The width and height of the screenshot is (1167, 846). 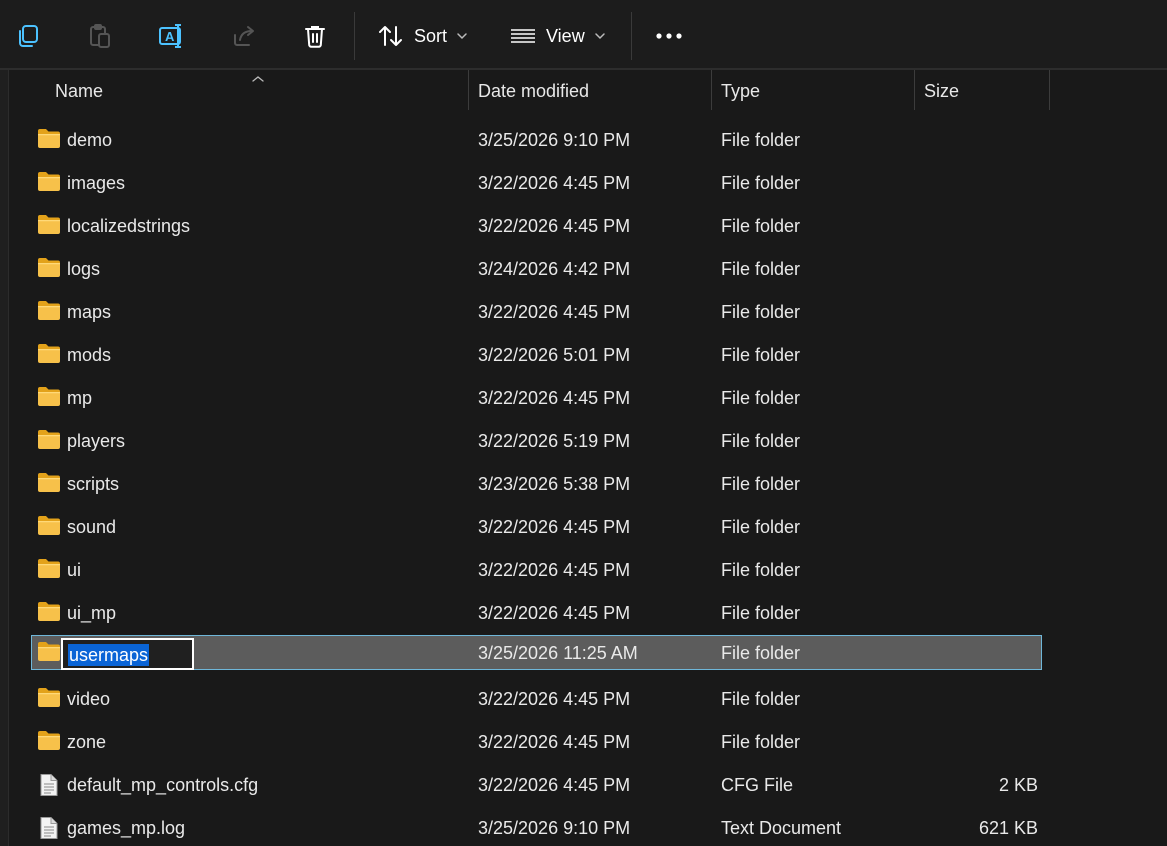 I want to click on item-size: 621 KB, so click(x=1008, y=828).